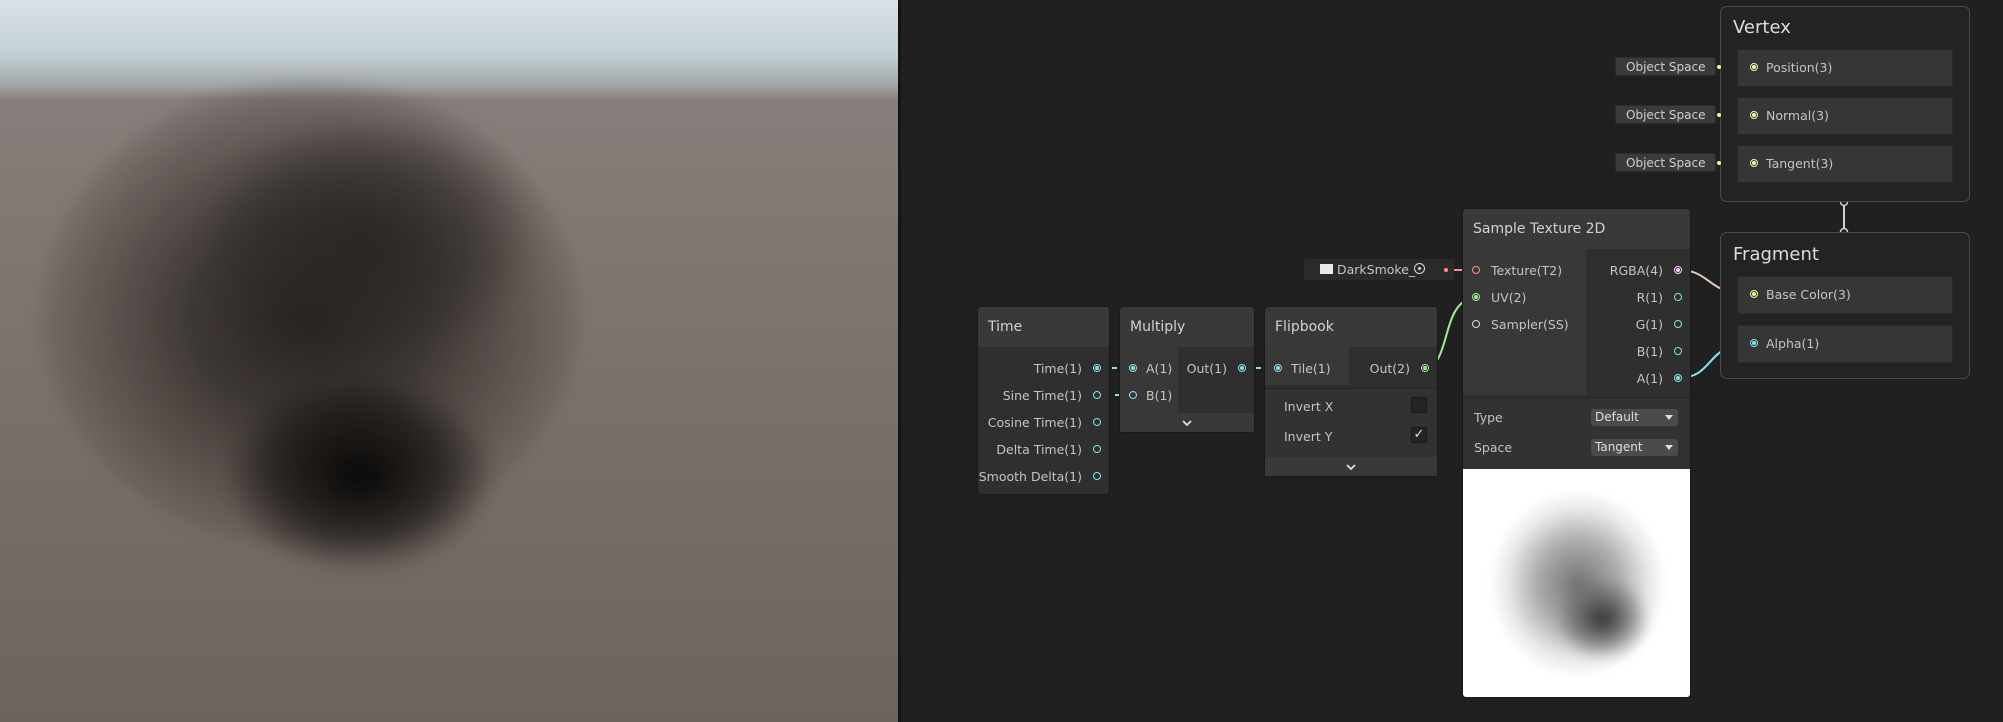 The height and width of the screenshot is (722, 2003). What do you see at coordinates (1678, 324) in the screenshot?
I see `g-output-port` at bounding box center [1678, 324].